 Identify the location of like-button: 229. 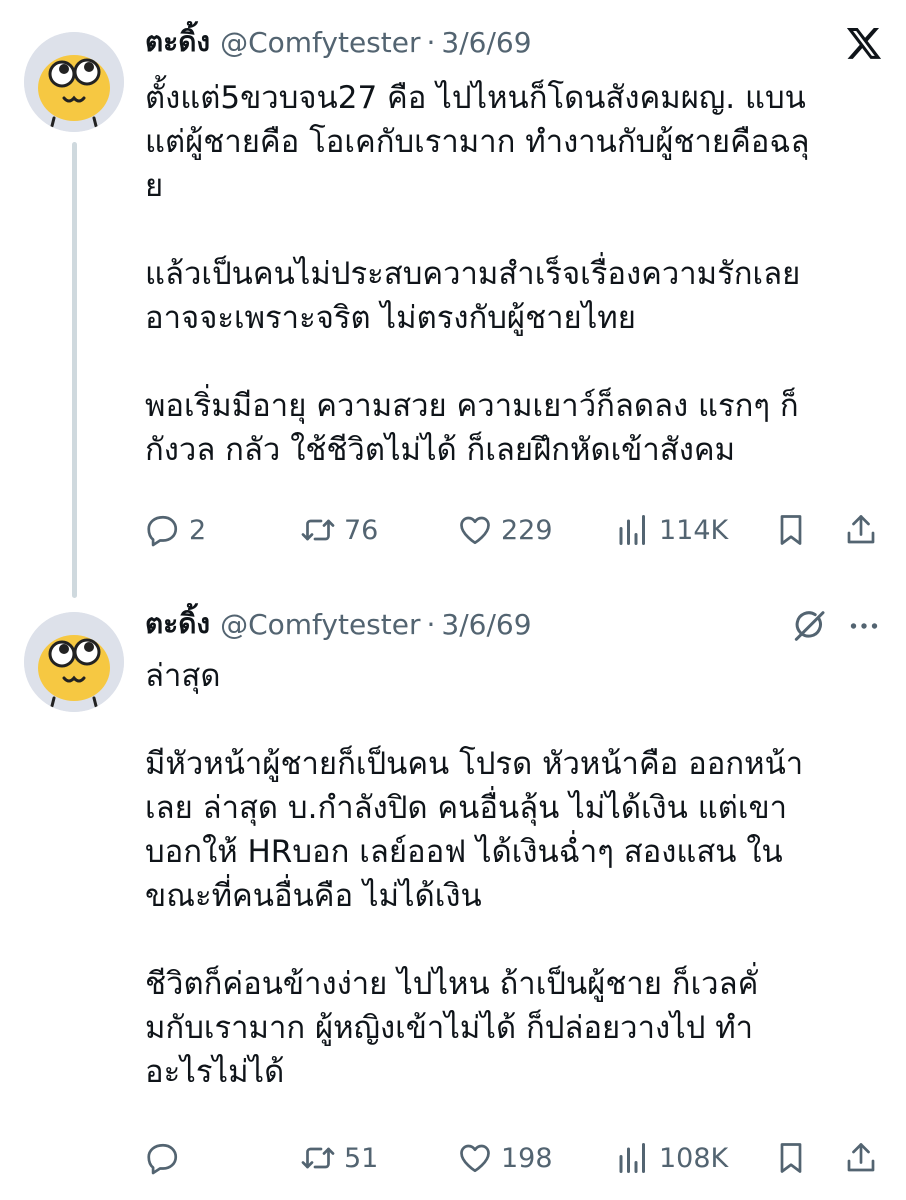
(505, 530).